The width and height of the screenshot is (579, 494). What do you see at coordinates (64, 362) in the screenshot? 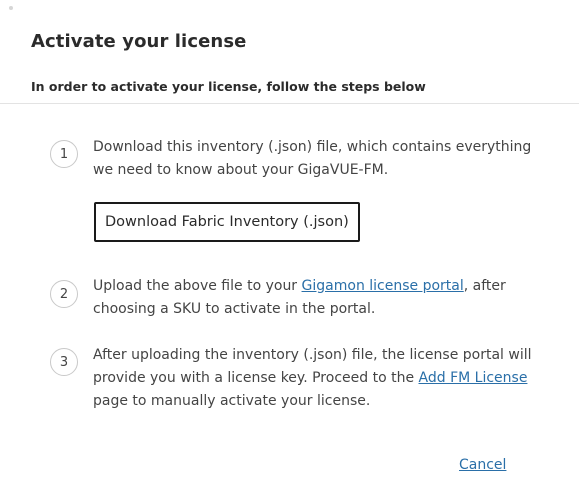
I see `step-3-number: 3` at bounding box center [64, 362].